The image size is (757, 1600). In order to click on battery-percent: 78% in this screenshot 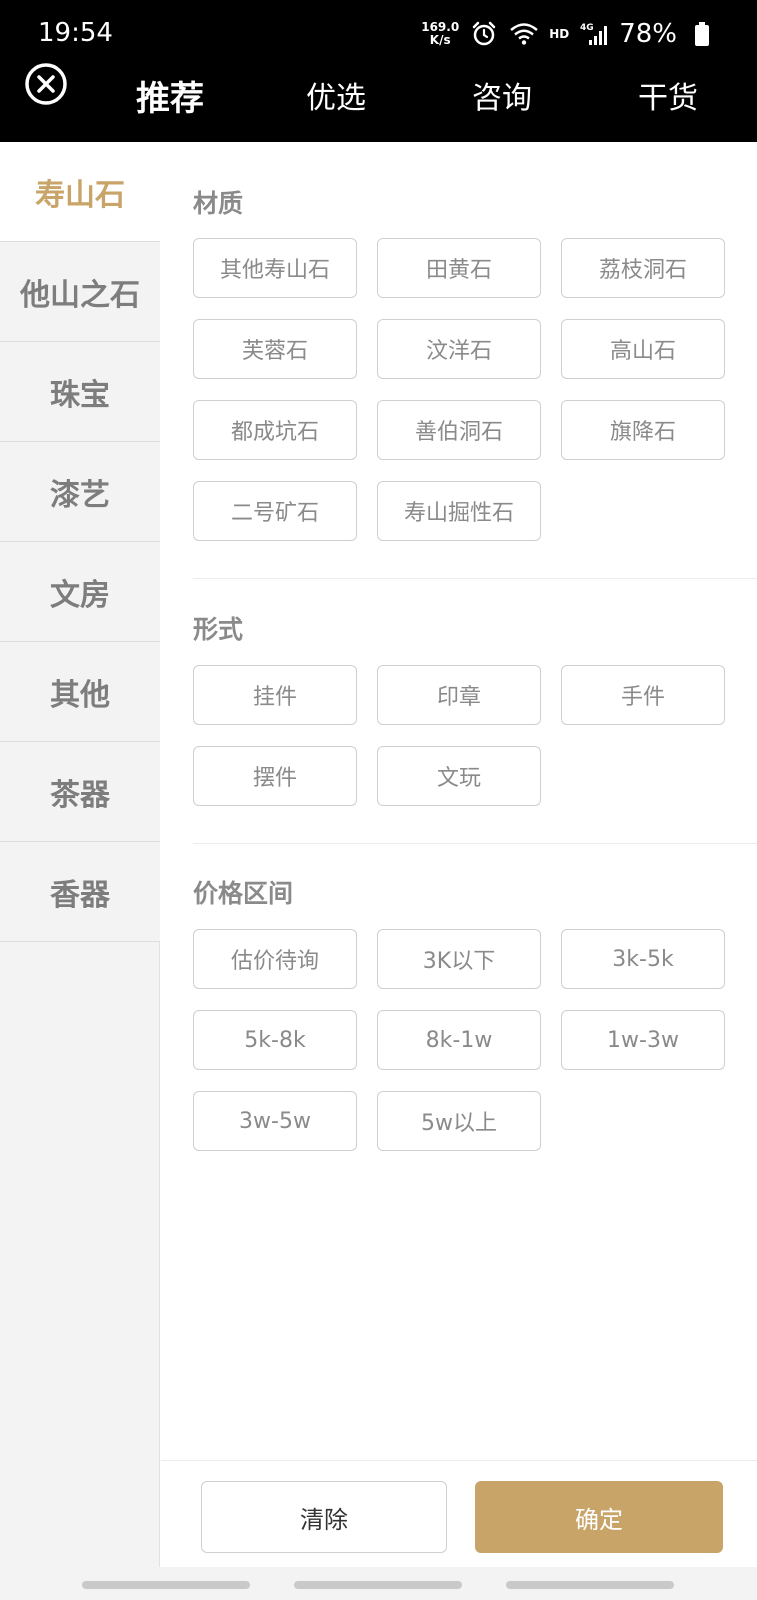, I will do `click(648, 34)`.